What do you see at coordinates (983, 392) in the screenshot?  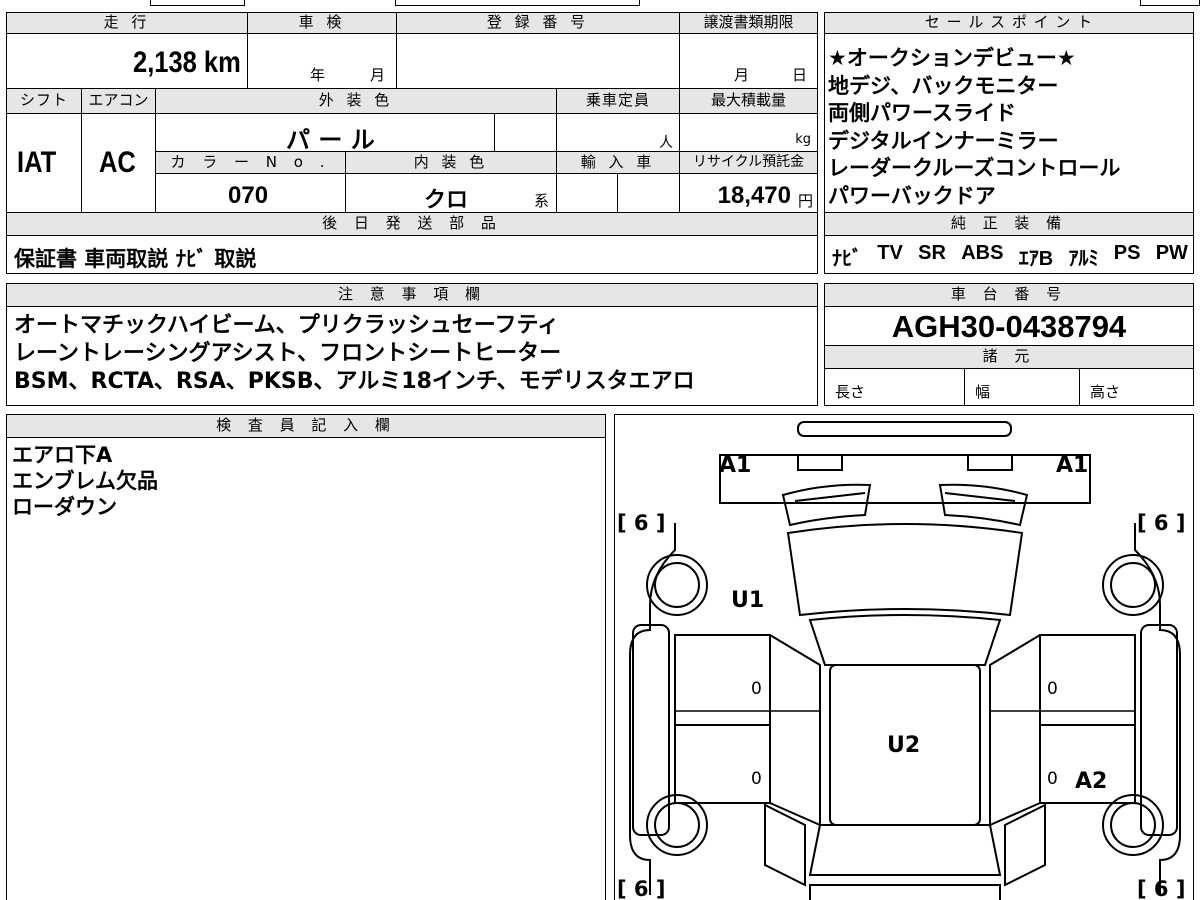 I see `spec-width-label: 幅` at bounding box center [983, 392].